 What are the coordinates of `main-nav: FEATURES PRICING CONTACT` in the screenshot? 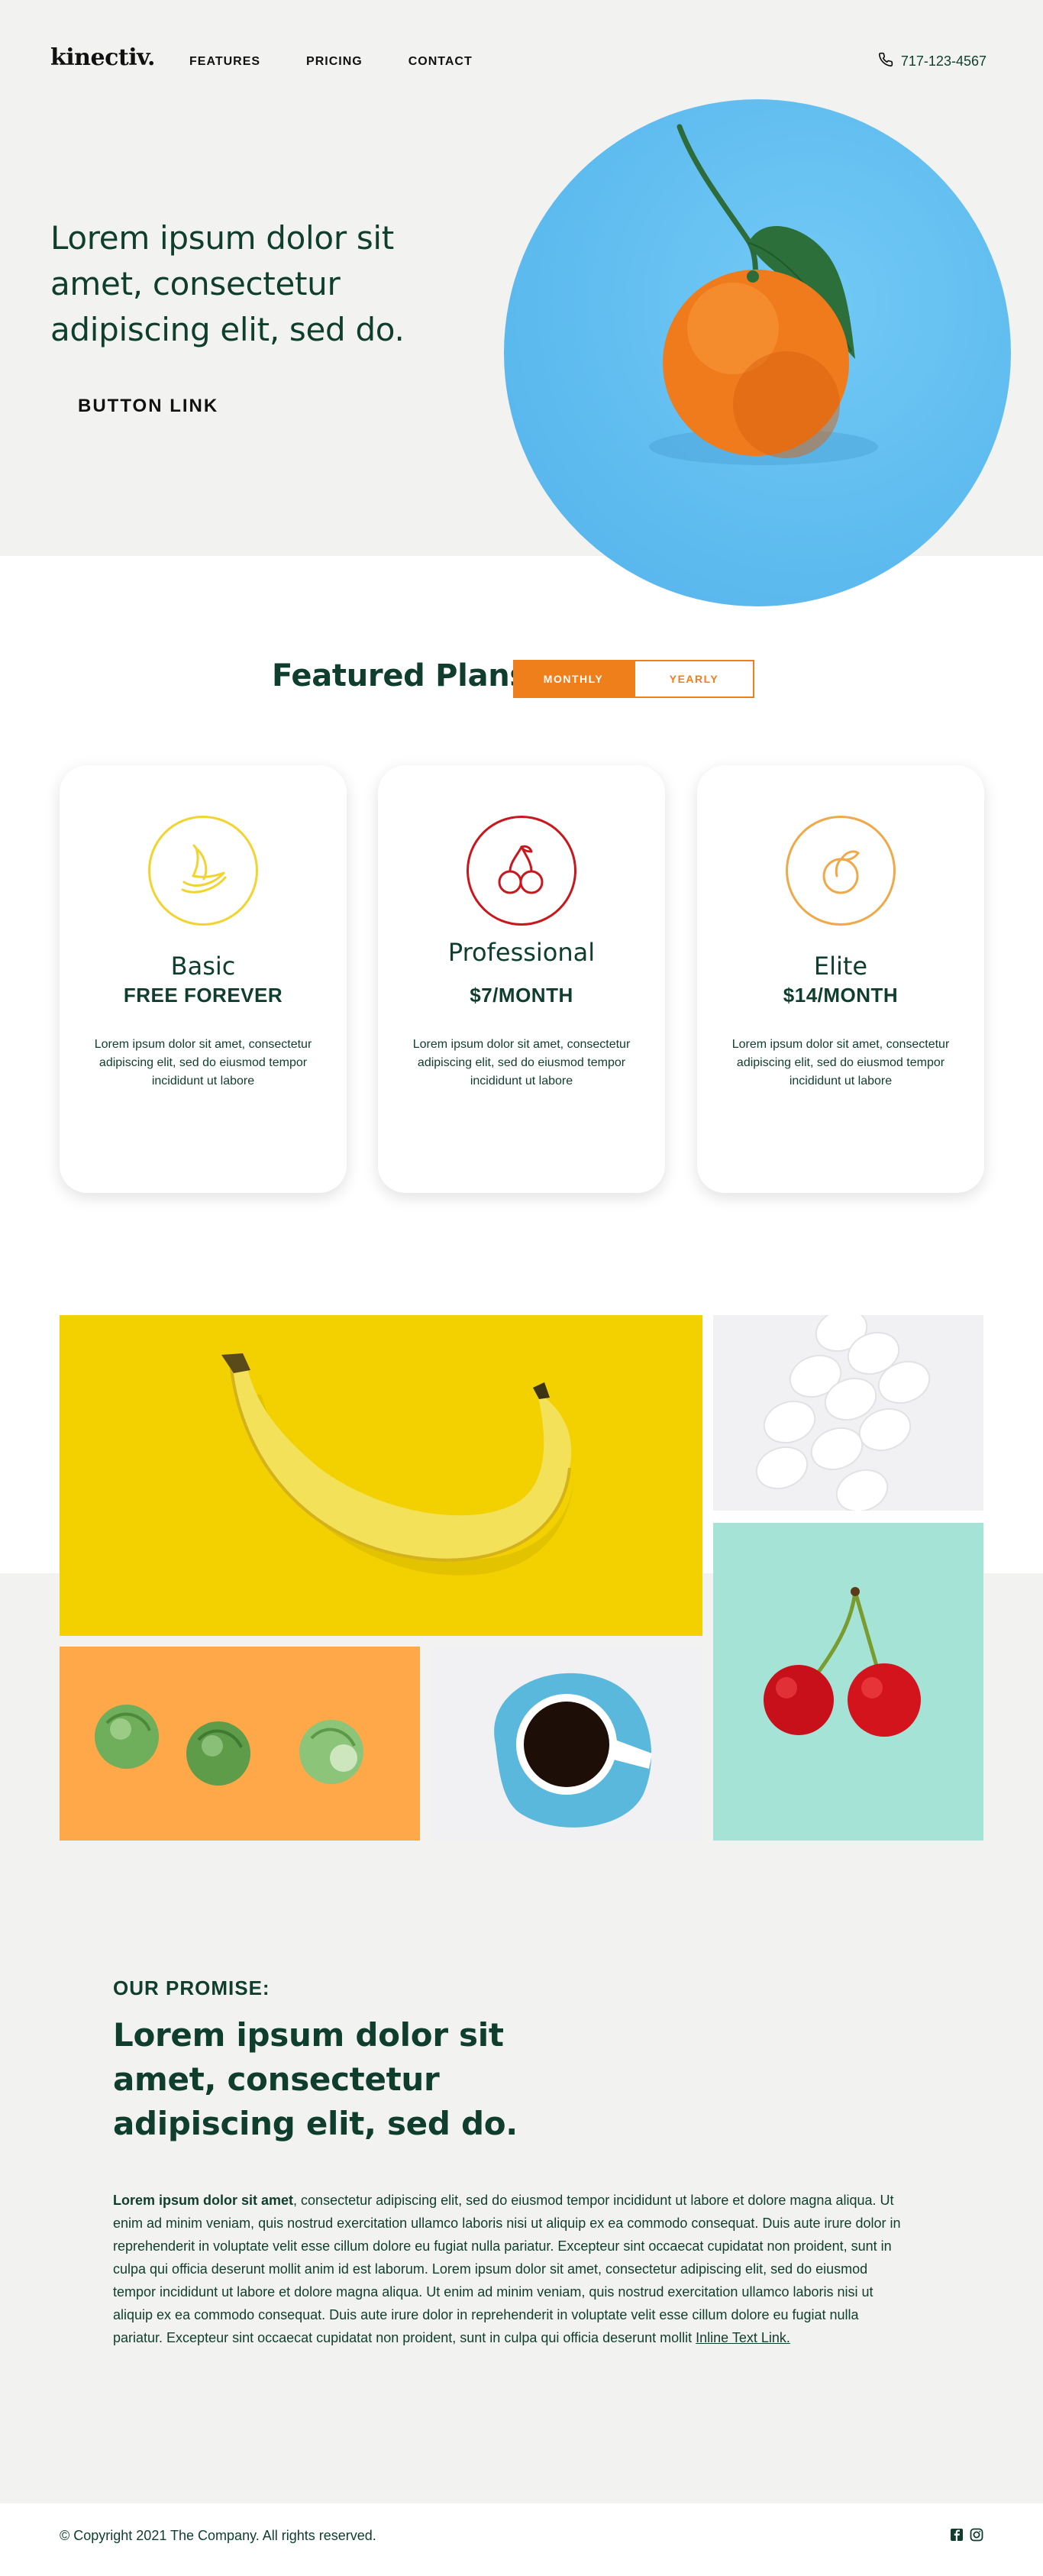 It's located at (331, 62).